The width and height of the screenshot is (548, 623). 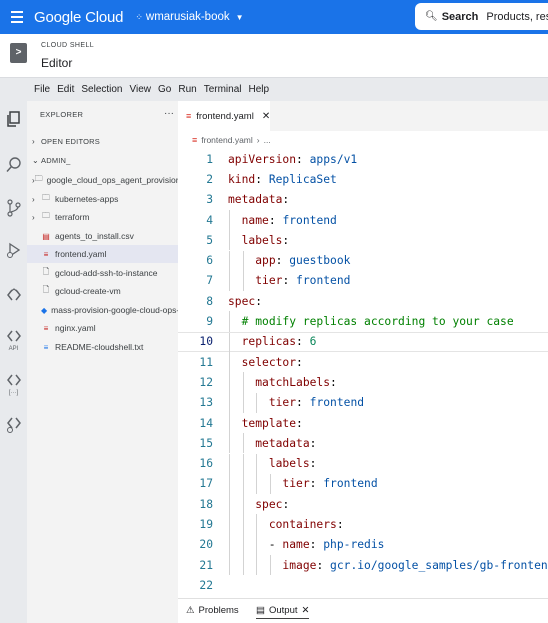 I want to click on code-line: 1 apiVersion: apps/v1, so click(x=363, y=159).